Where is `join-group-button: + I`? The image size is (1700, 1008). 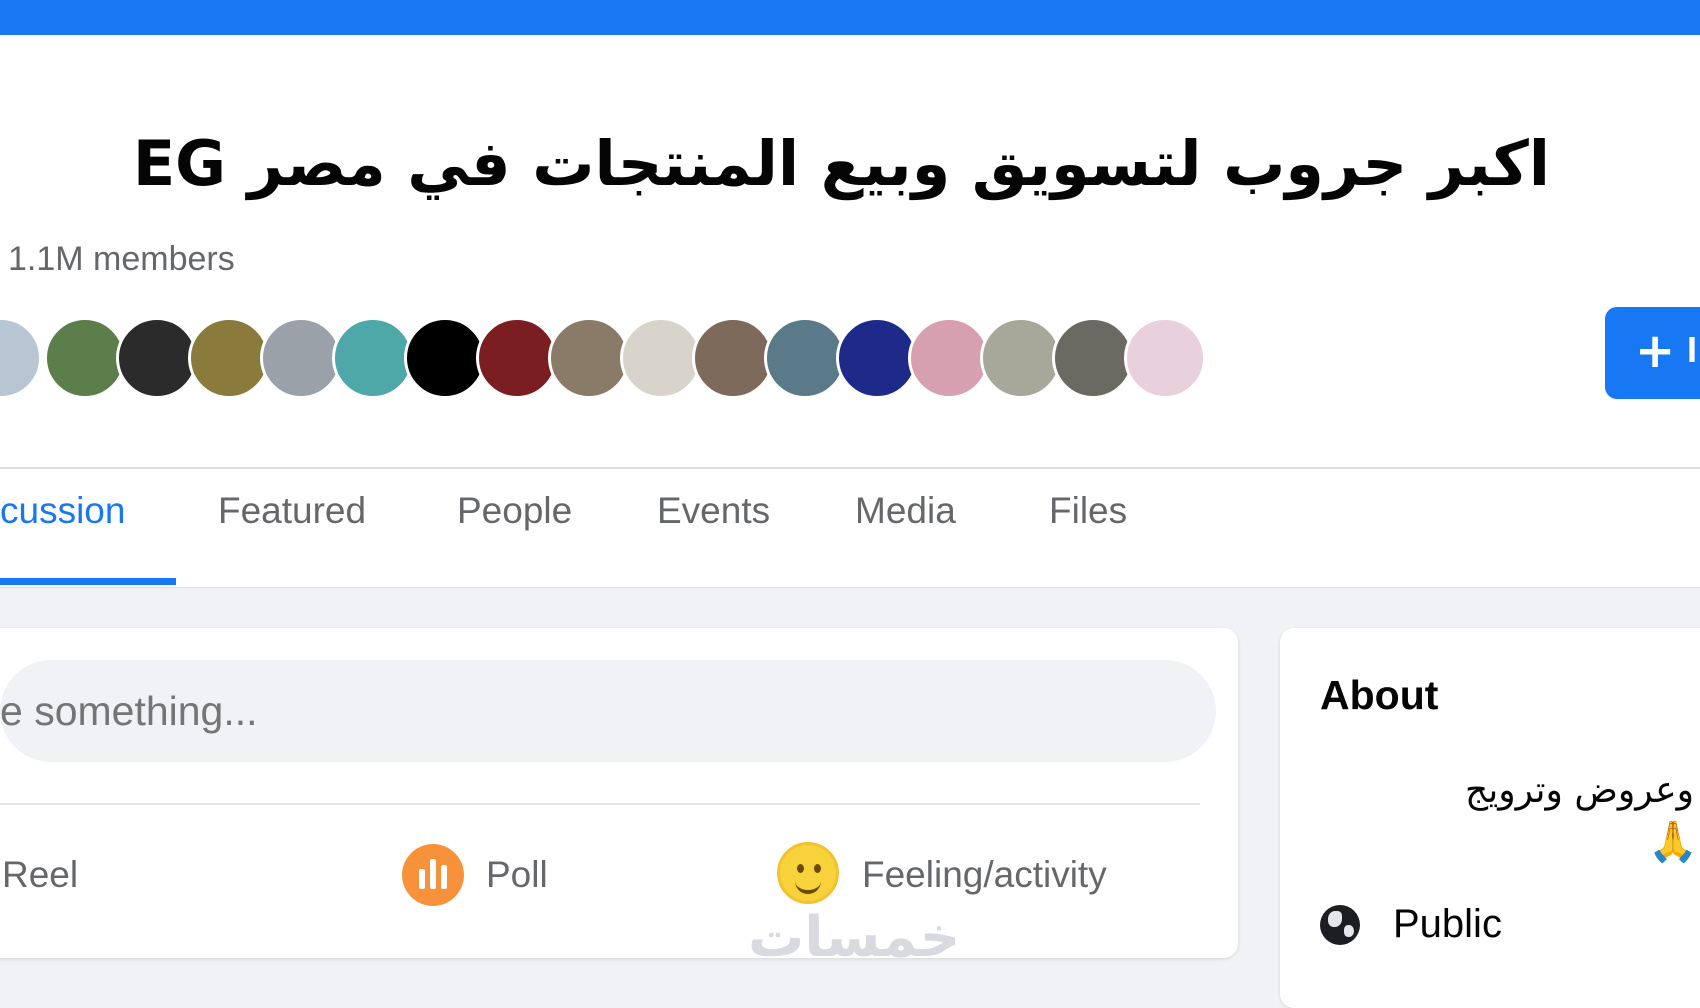 join-group-button: + I is located at coordinates (1652, 353).